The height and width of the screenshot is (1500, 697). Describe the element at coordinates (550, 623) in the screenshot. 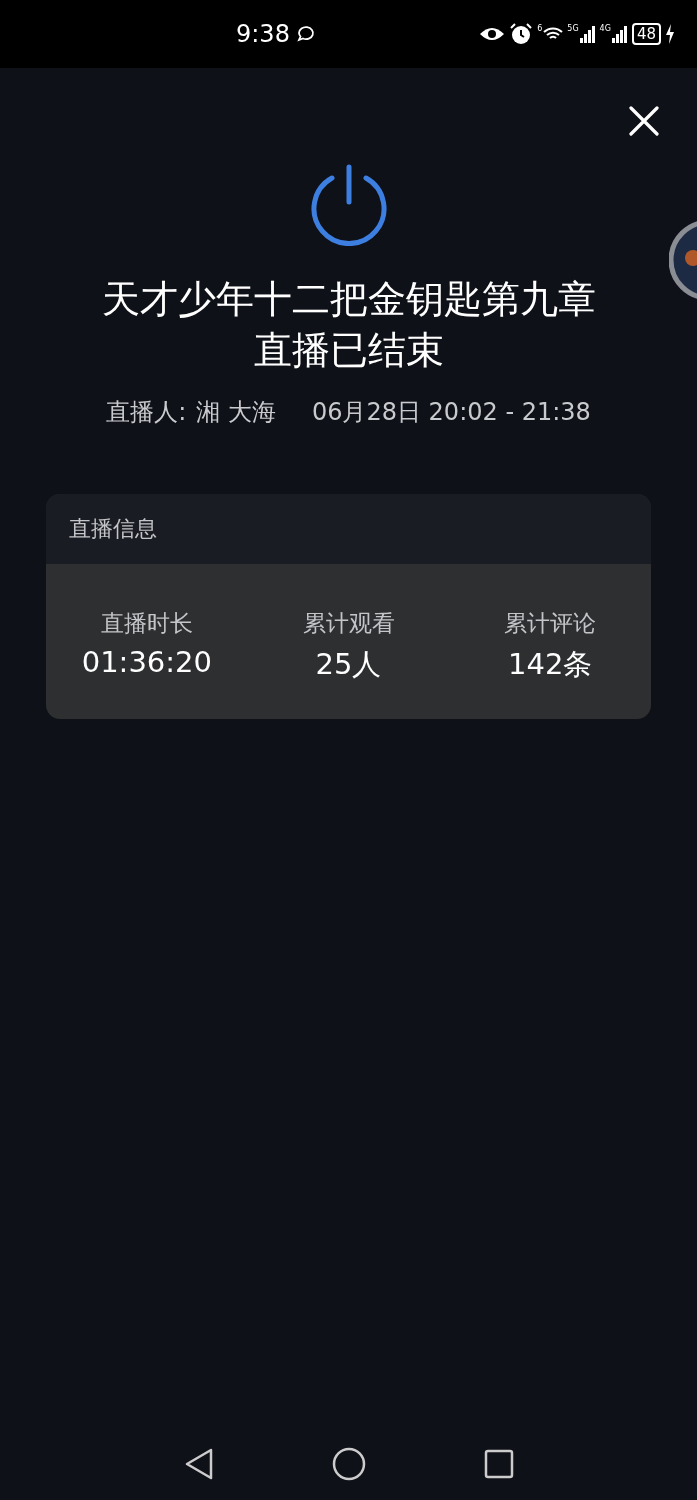

I see `stat-label: 累计评论` at that location.